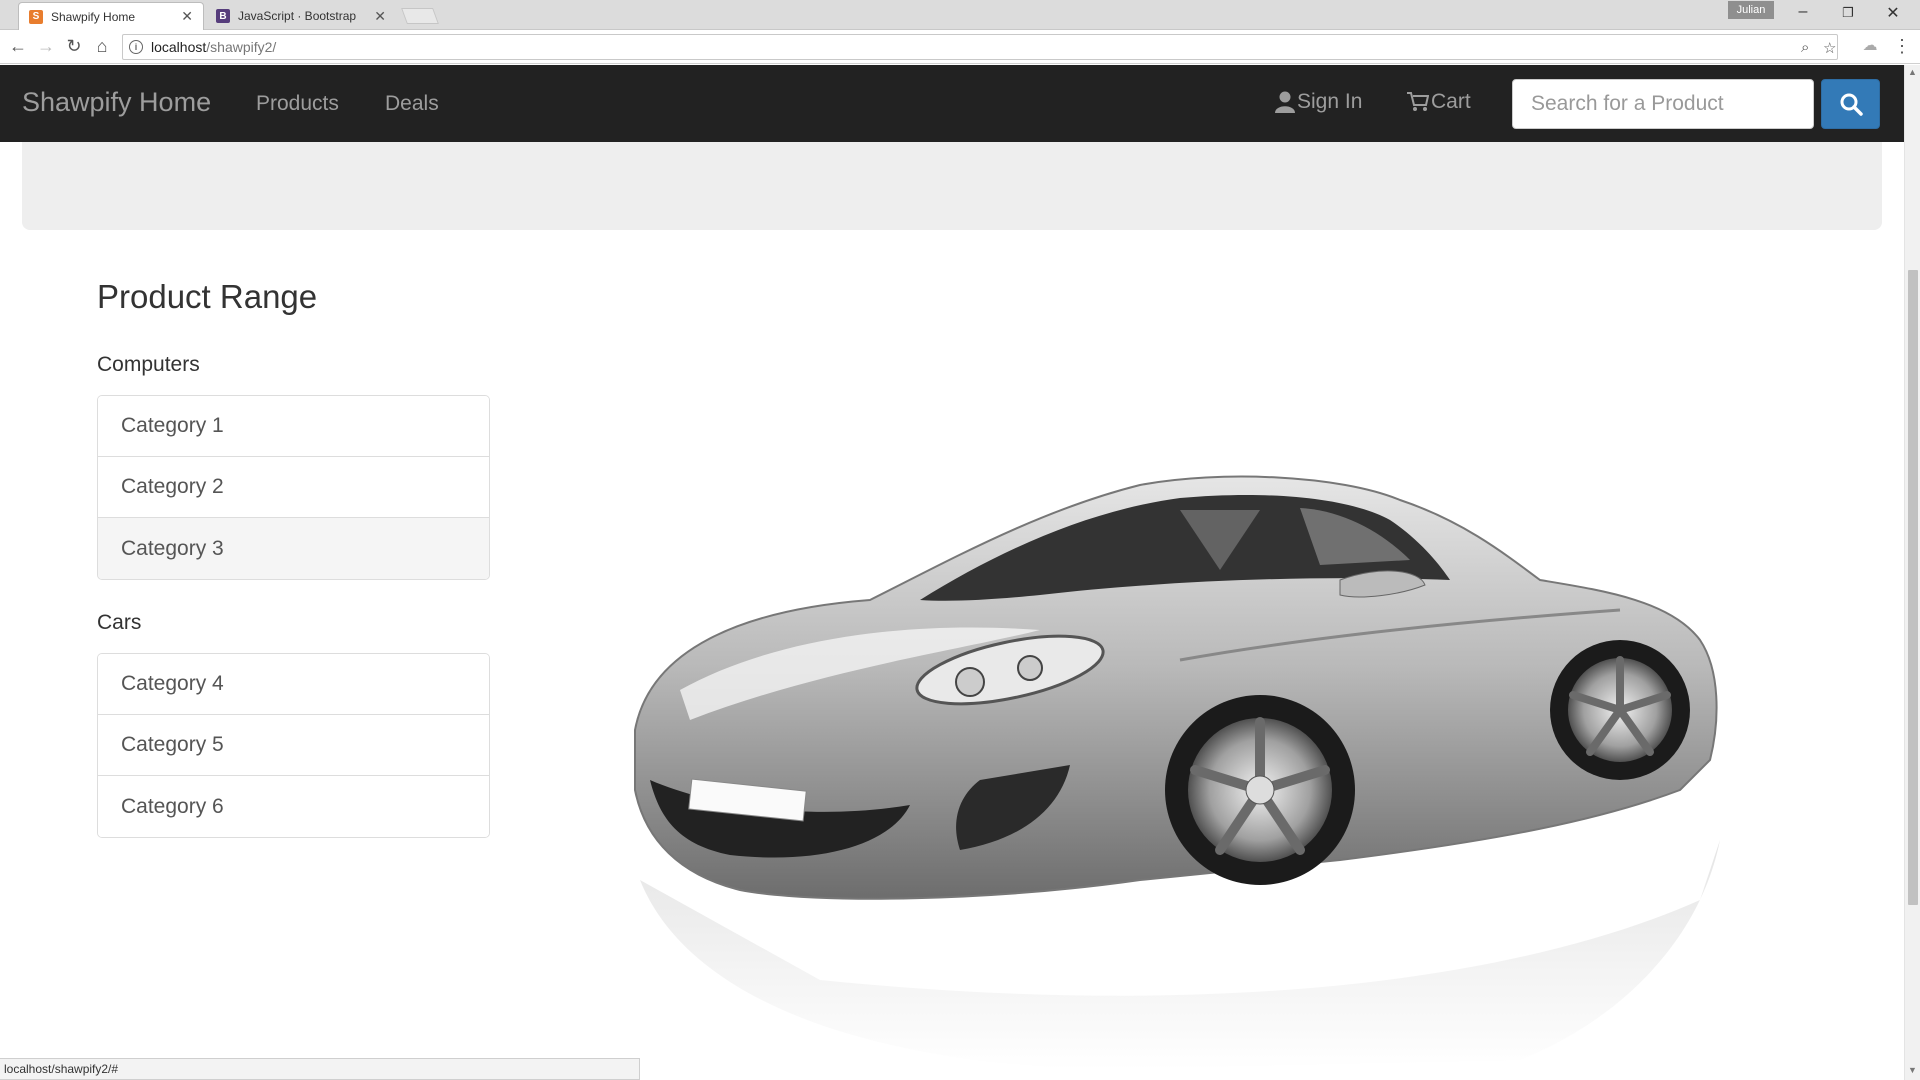  Describe the element at coordinates (116, 102) in the screenshot. I see `brand-link: Shawpify Home` at that location.